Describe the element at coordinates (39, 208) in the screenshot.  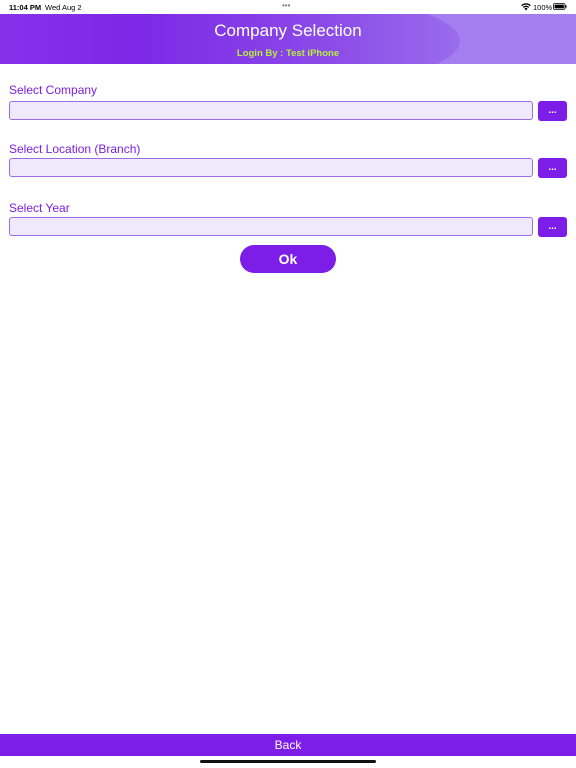
I see `select-year-label: Select Year` at that location.